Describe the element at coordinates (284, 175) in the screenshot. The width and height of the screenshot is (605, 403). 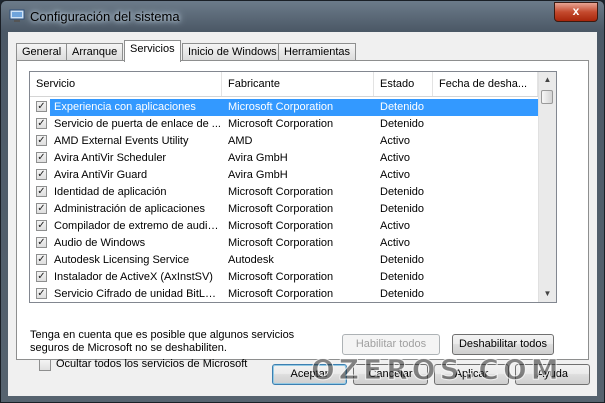
I see `table-row: ✓ Avira AntiVir Guard Avira GmbH Activo` at that location.